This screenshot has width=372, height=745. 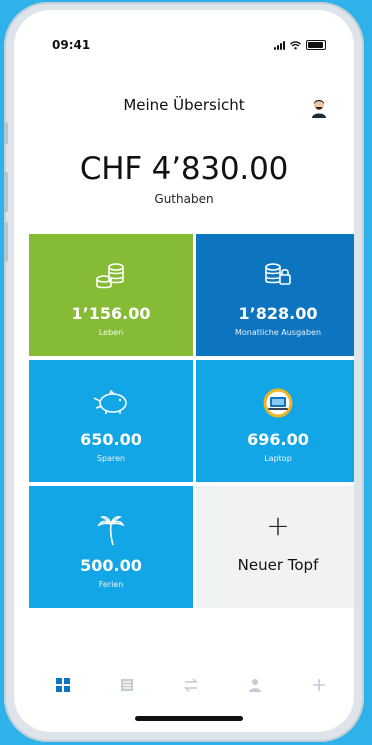 What do you see at coordinates (295, 44) in the screenshot?
I see `wifi-icon` at bounding box center [295, 44].